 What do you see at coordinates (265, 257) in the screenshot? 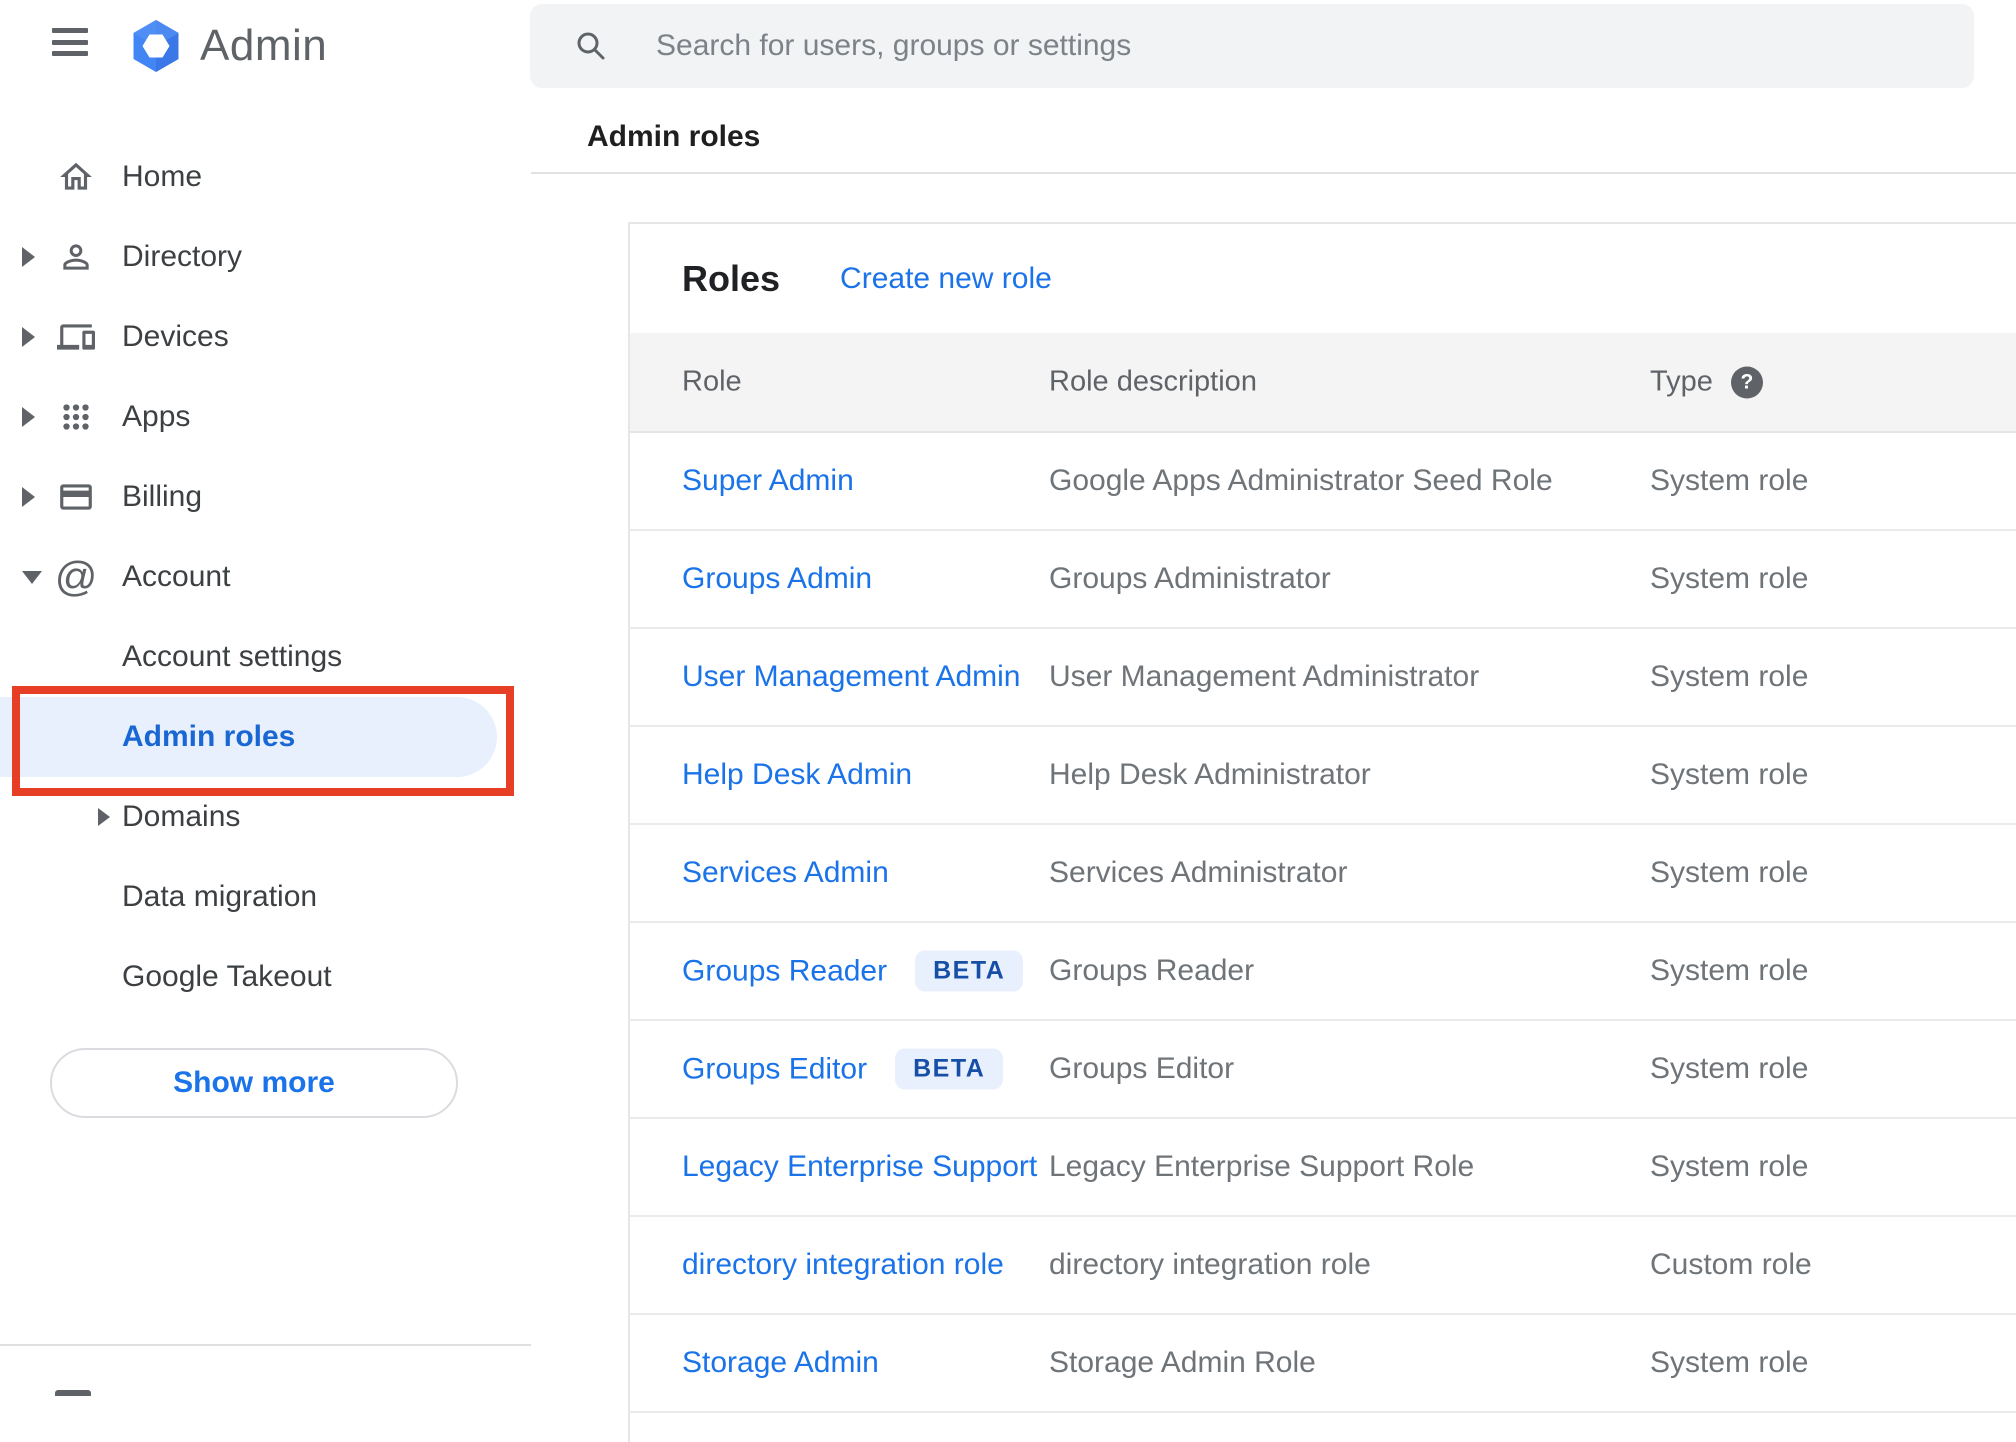
I see `sidebar-item-directory: Directory` at bounding box center [265, 257].